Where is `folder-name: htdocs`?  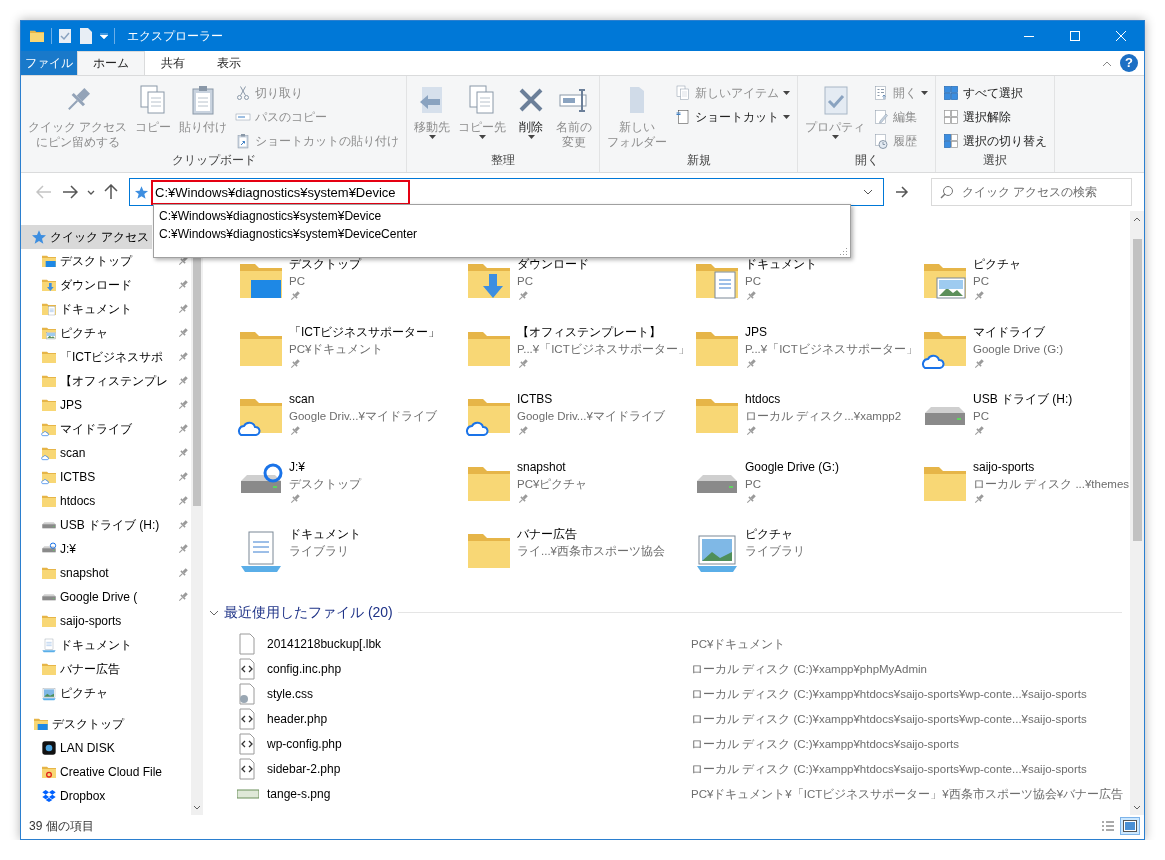
folder-name: htdocs is located at coordinates (823, 399).